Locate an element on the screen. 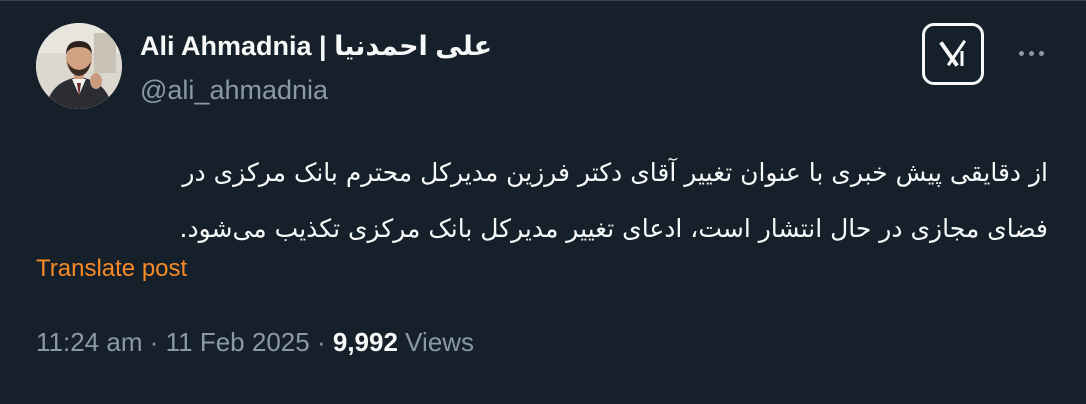 This screenshot has height=404, width=1086. tweet-date: 11 Feb 2025 is located at coordinates (238, 342).